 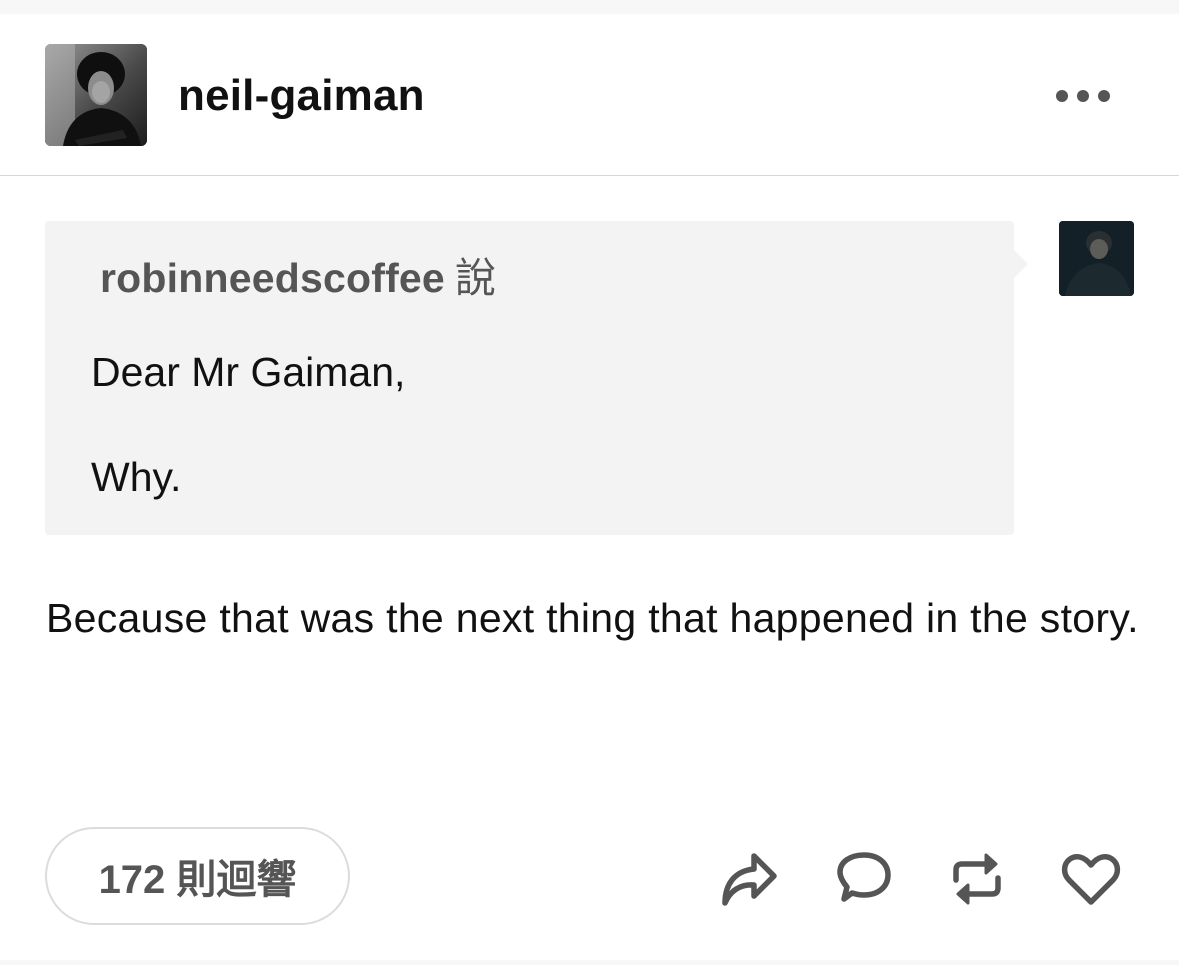 I want to click on like-button, so click(x=1091, y=879).